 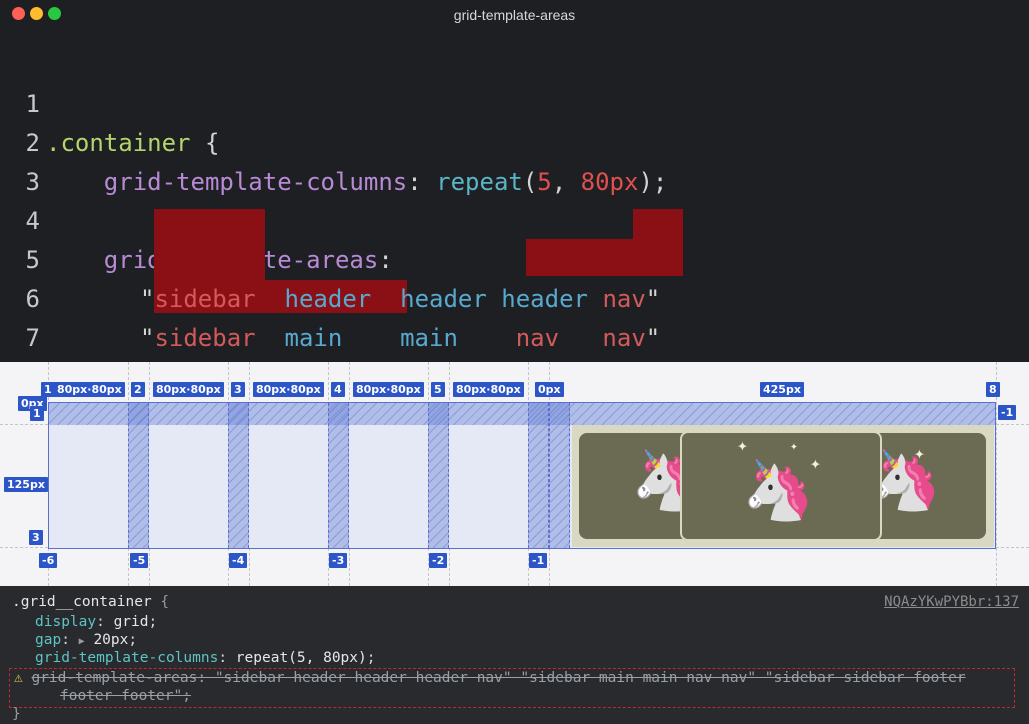 What do you see at coordinates (609, 182) in the screenshot?
I see `number-value: 80px` at bounding box center [609, 182].